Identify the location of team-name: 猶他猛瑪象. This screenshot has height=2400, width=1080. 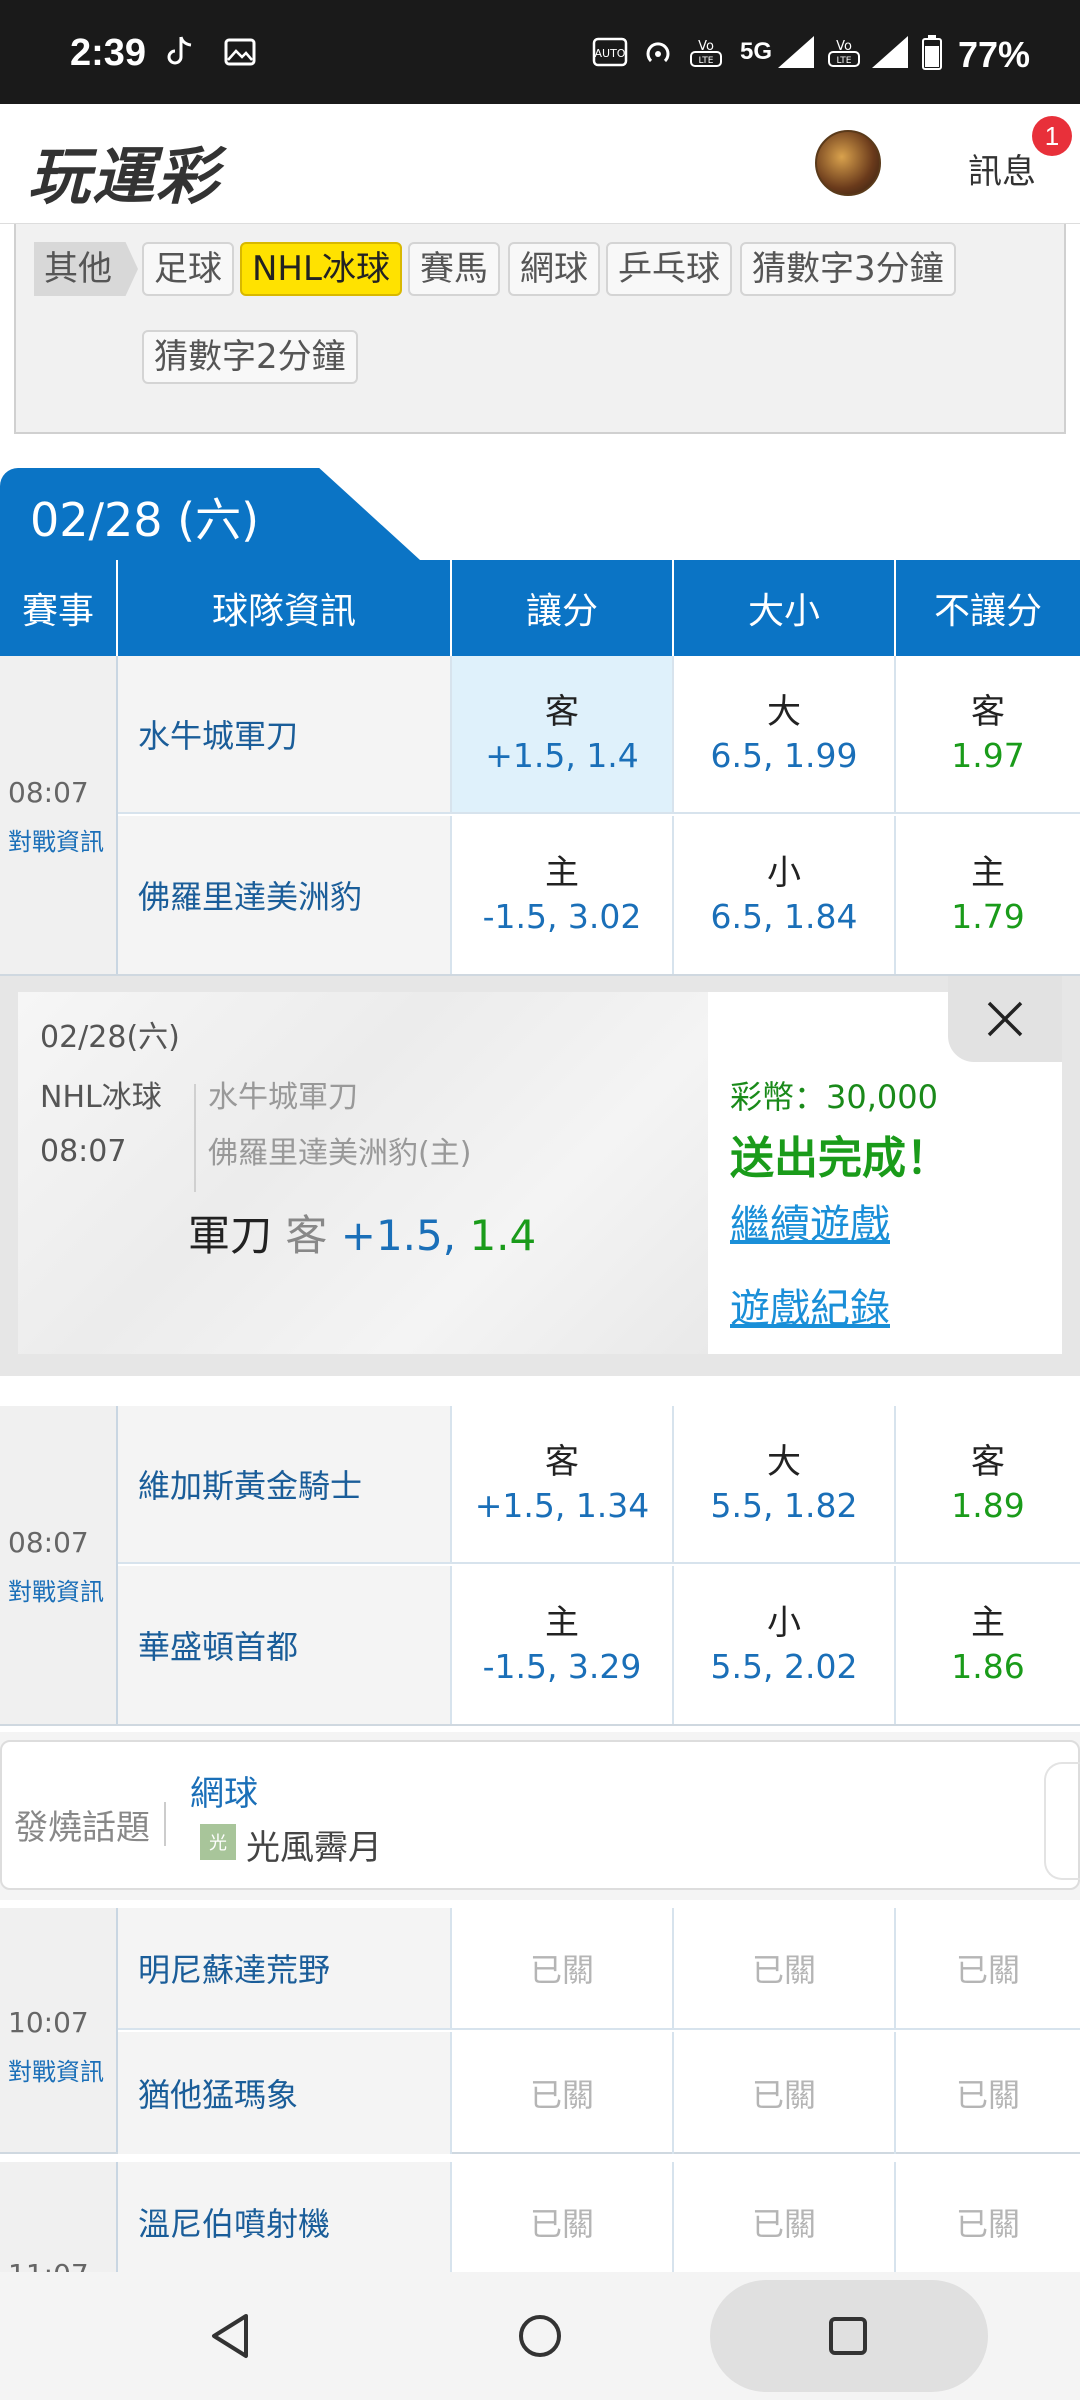
(285, 2093).